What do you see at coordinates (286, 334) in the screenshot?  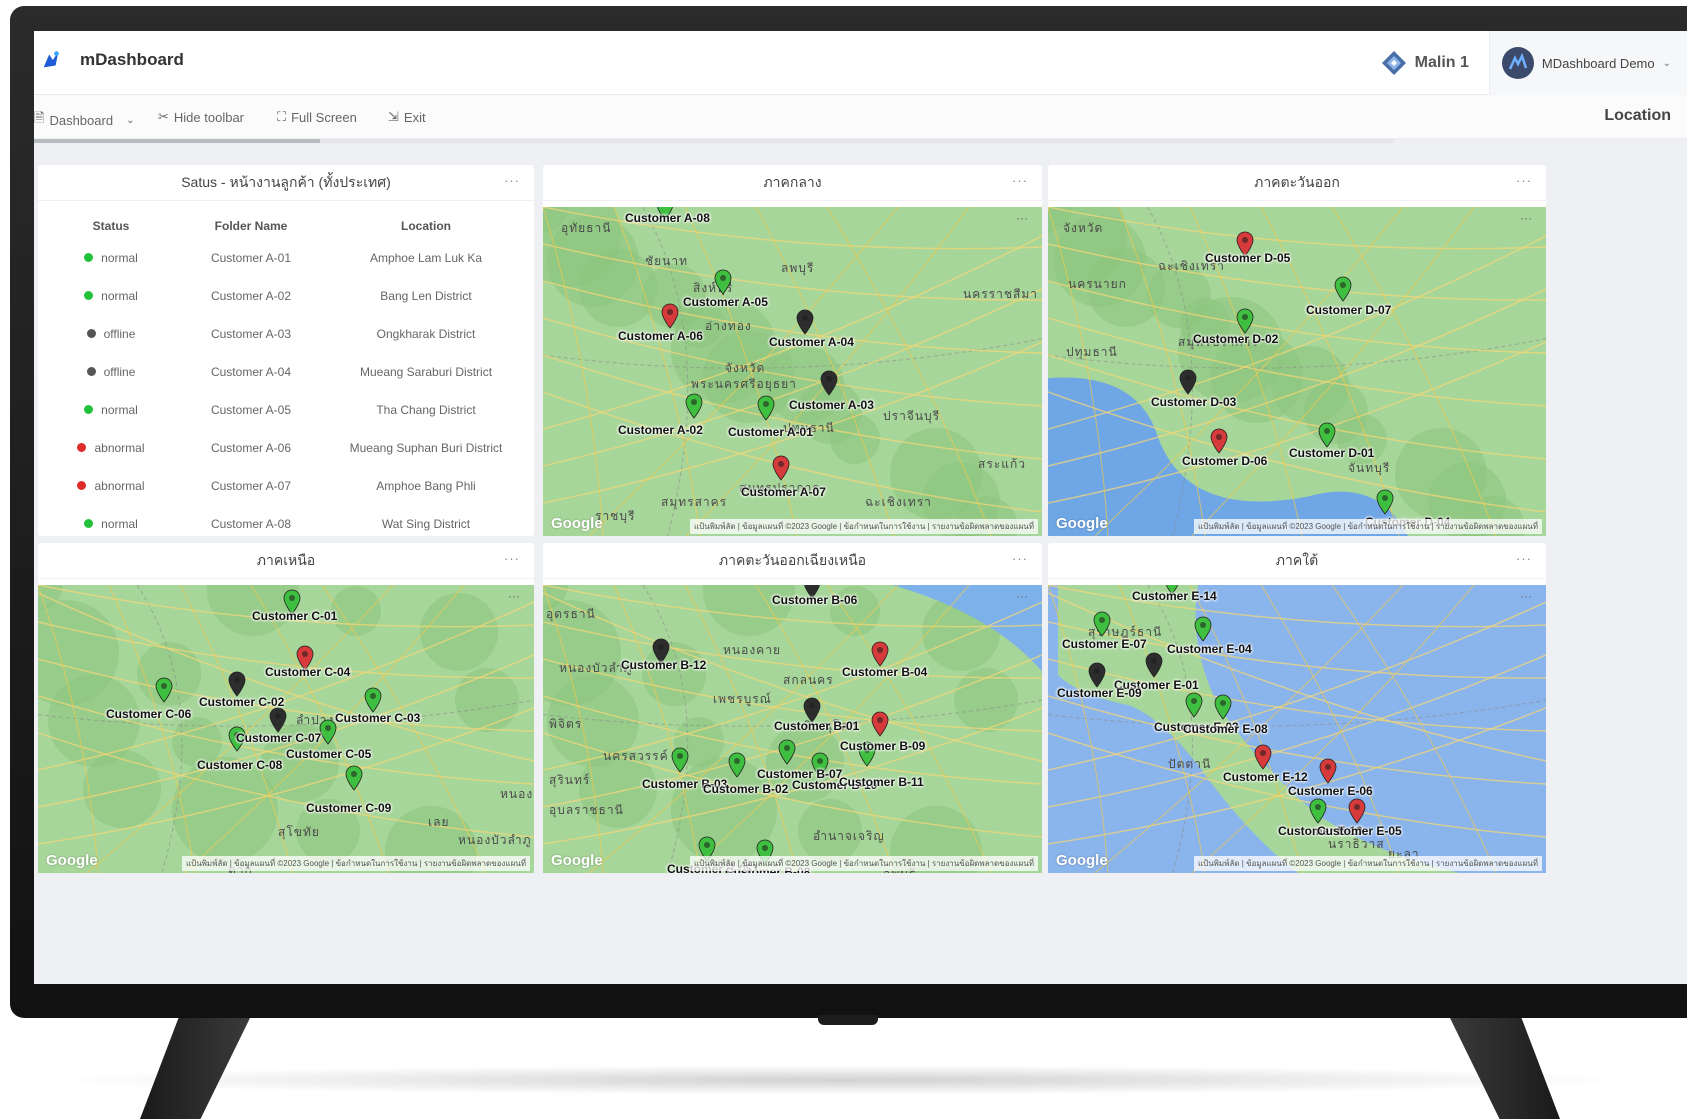 I see `table-row: offline Customer A-03 Ongkharak District` at bounding box center [286, 334].